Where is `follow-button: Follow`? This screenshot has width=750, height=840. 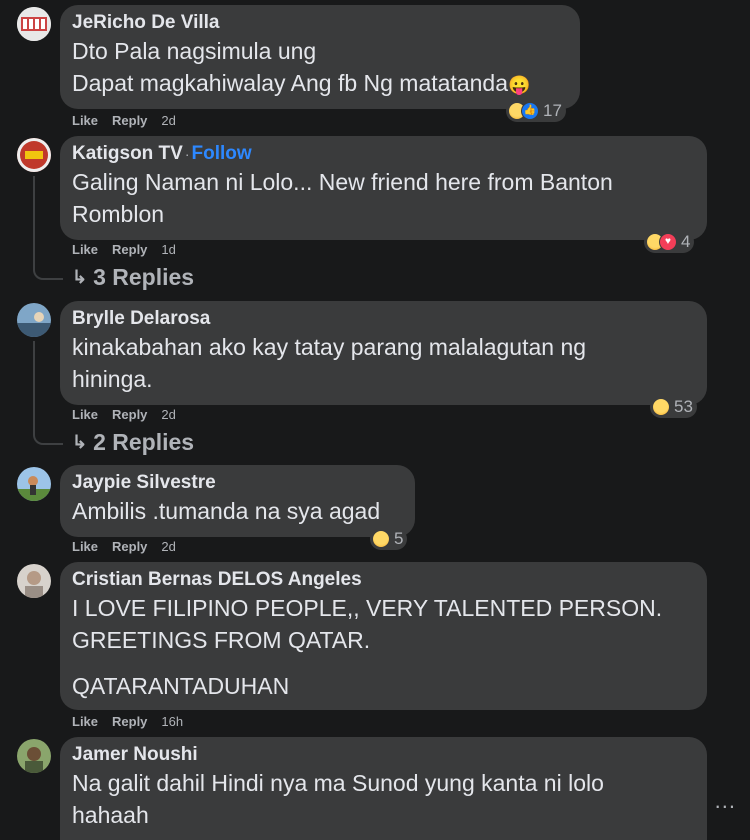 follow-button: Follow is located at coordinates (222, 153).